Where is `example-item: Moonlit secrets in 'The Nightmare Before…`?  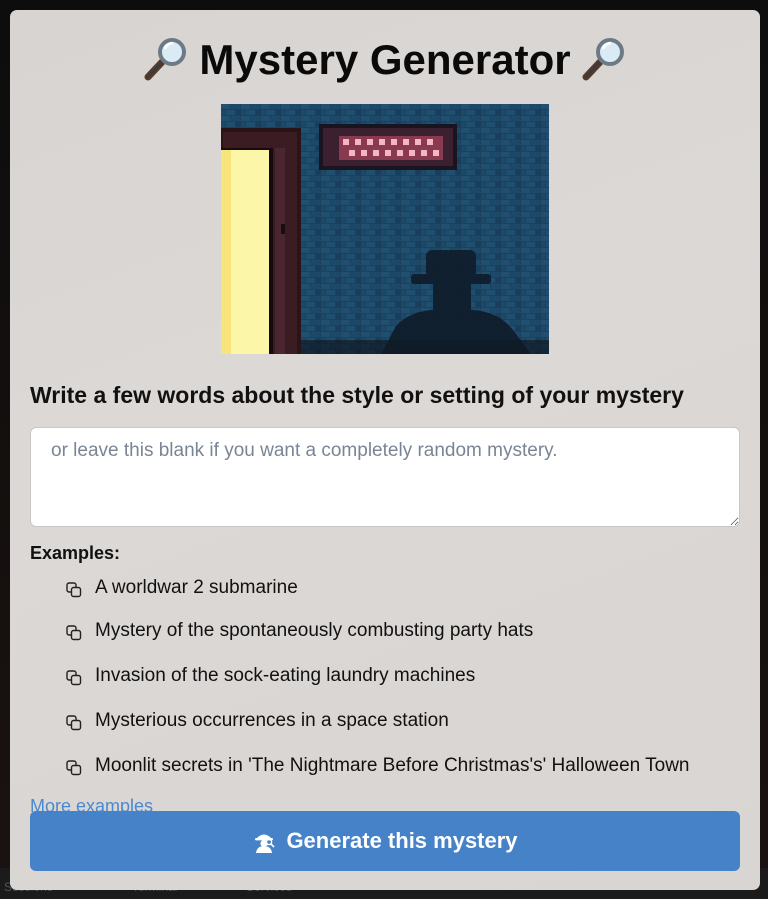
example-item: Moonlit secrets in 'The Nightmare Before… is located at coordinates (385, 765).